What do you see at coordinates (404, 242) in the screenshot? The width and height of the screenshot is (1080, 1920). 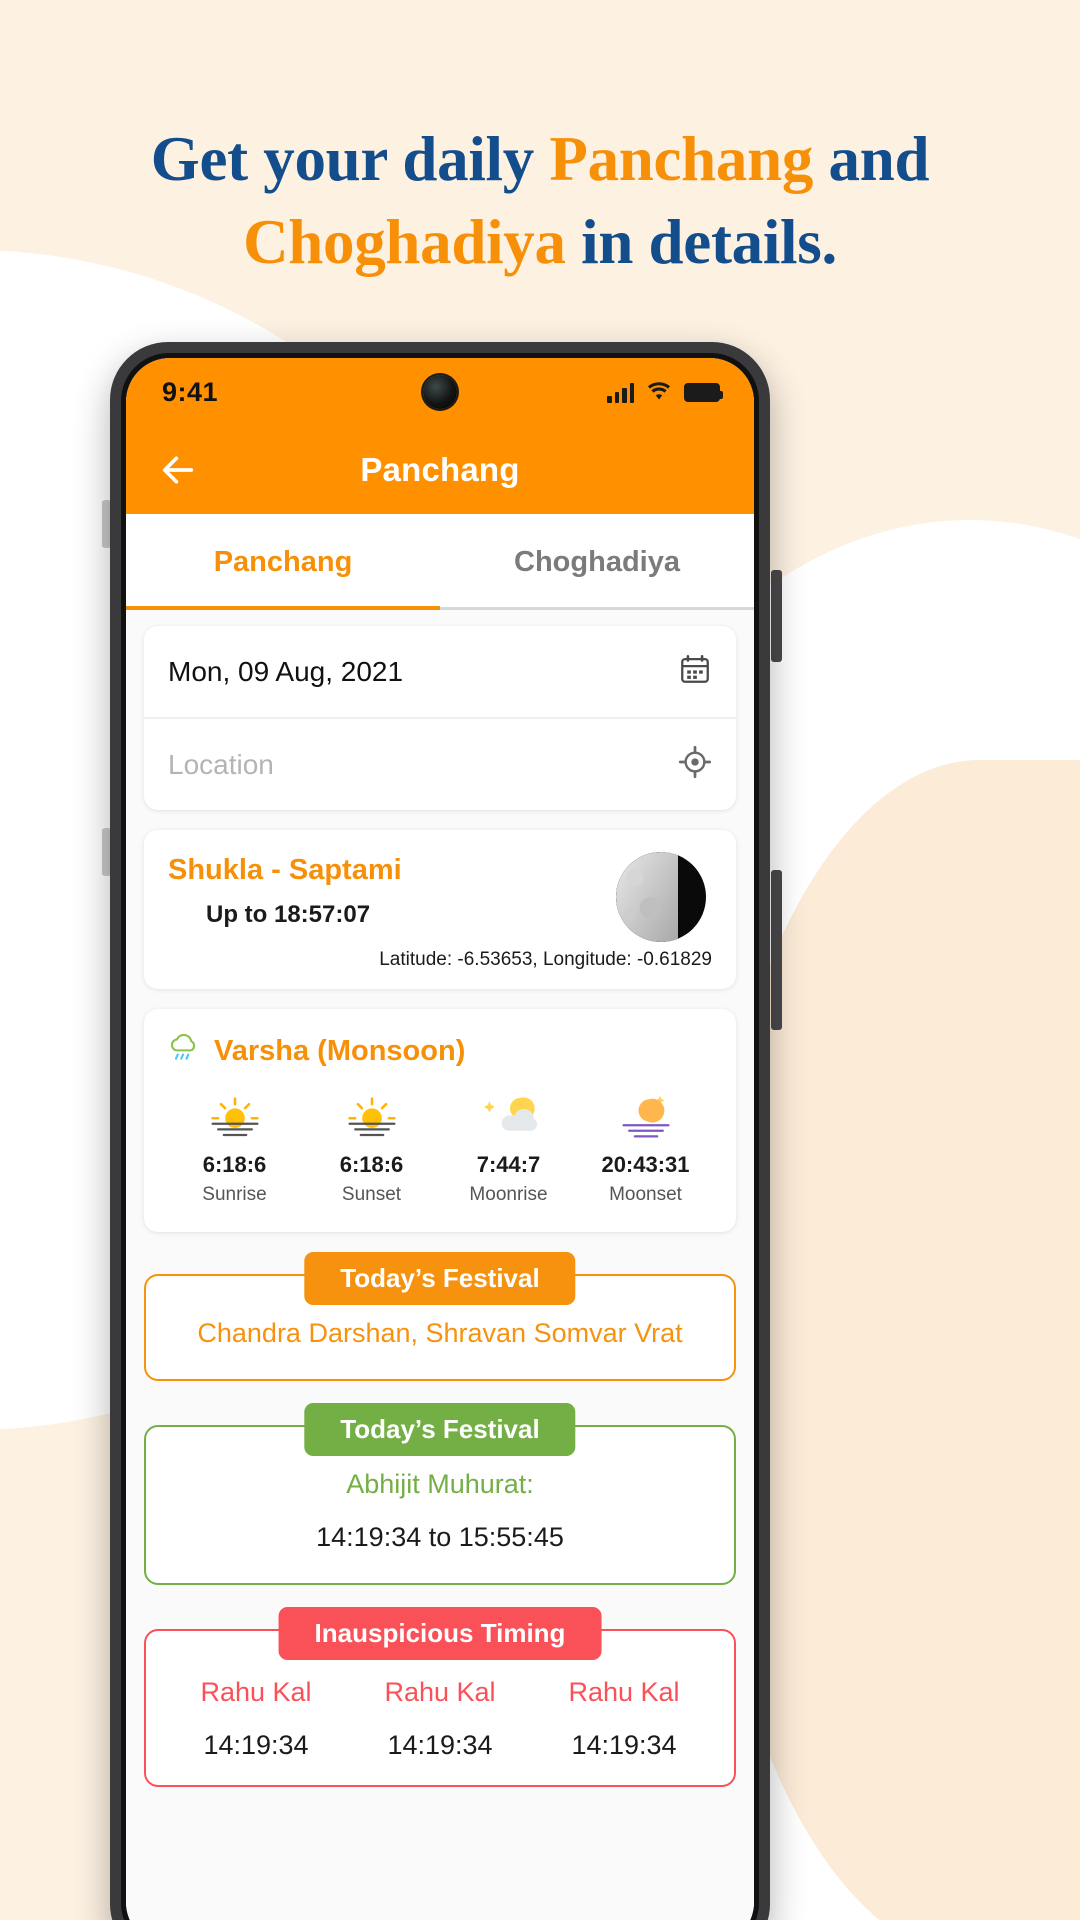 I see `headline-highlight-choghadiya: Choghadiya` at bounding box center [404, 242].